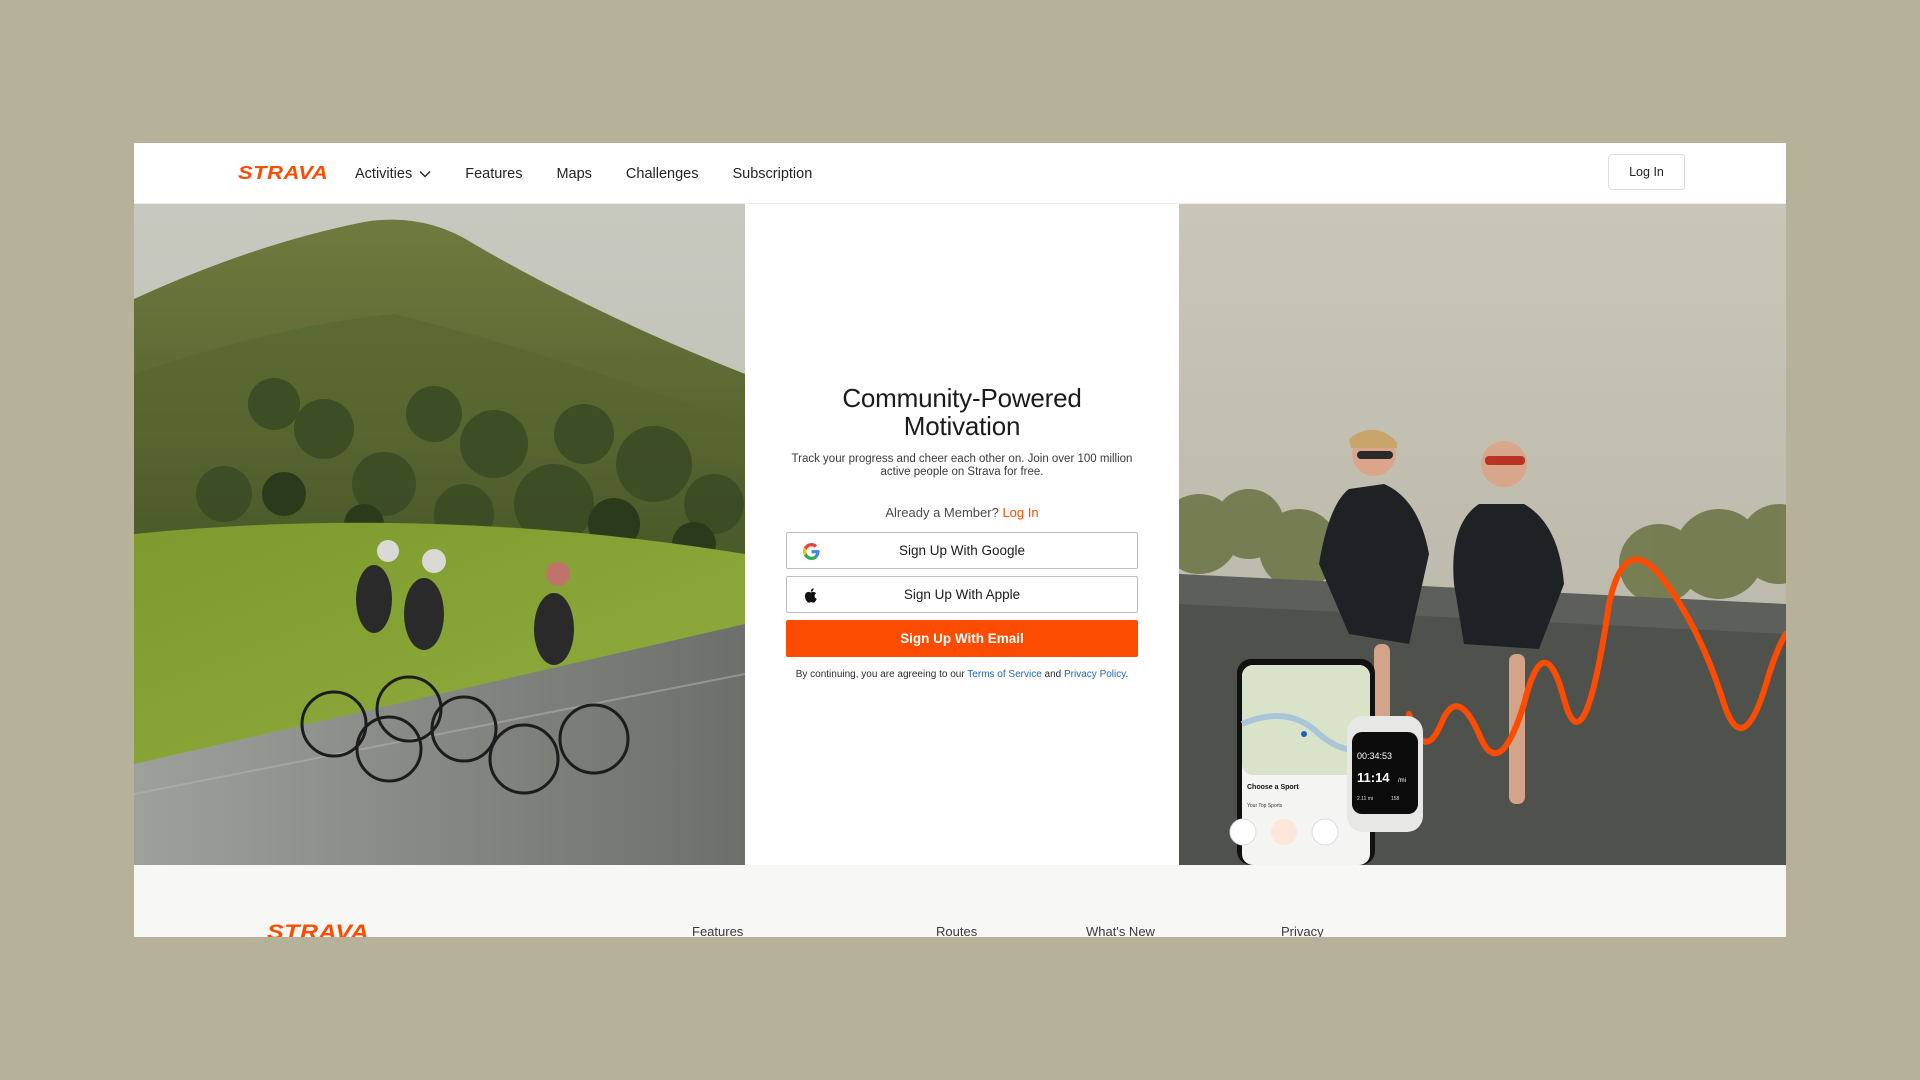 The width and height of the screenshot is (1920, 1080). Describe the element at coordinates (962, 638) in the screenshot. I see `signup-email-button: Sign Up With Email` at that location.